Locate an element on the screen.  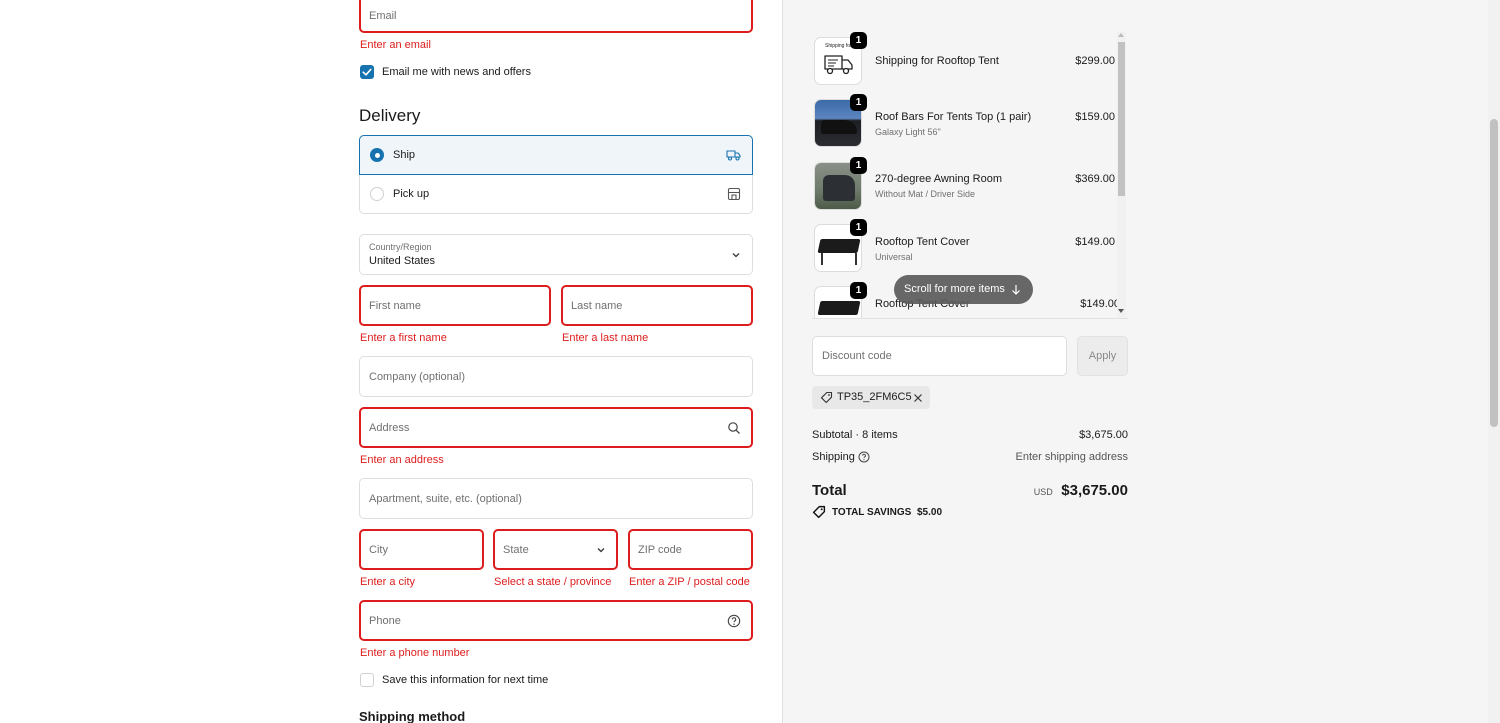
savings-value: $5.00 is located at coordinates (930, 512).